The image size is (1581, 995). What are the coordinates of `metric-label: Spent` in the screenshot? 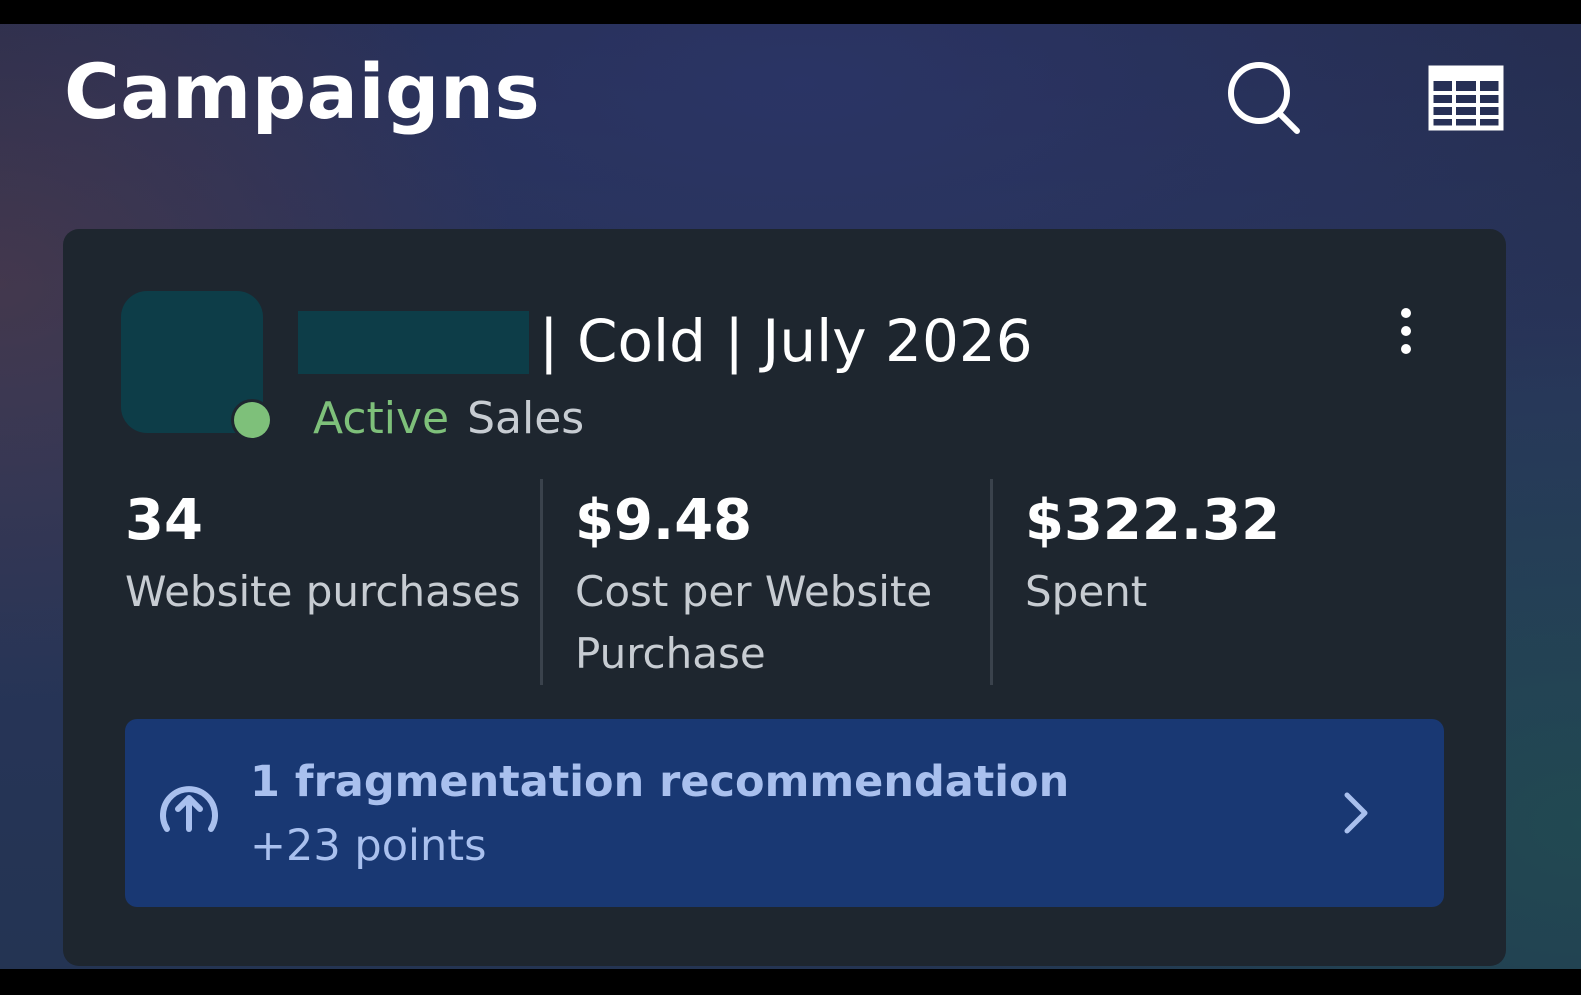 It's located at (1086, 591).